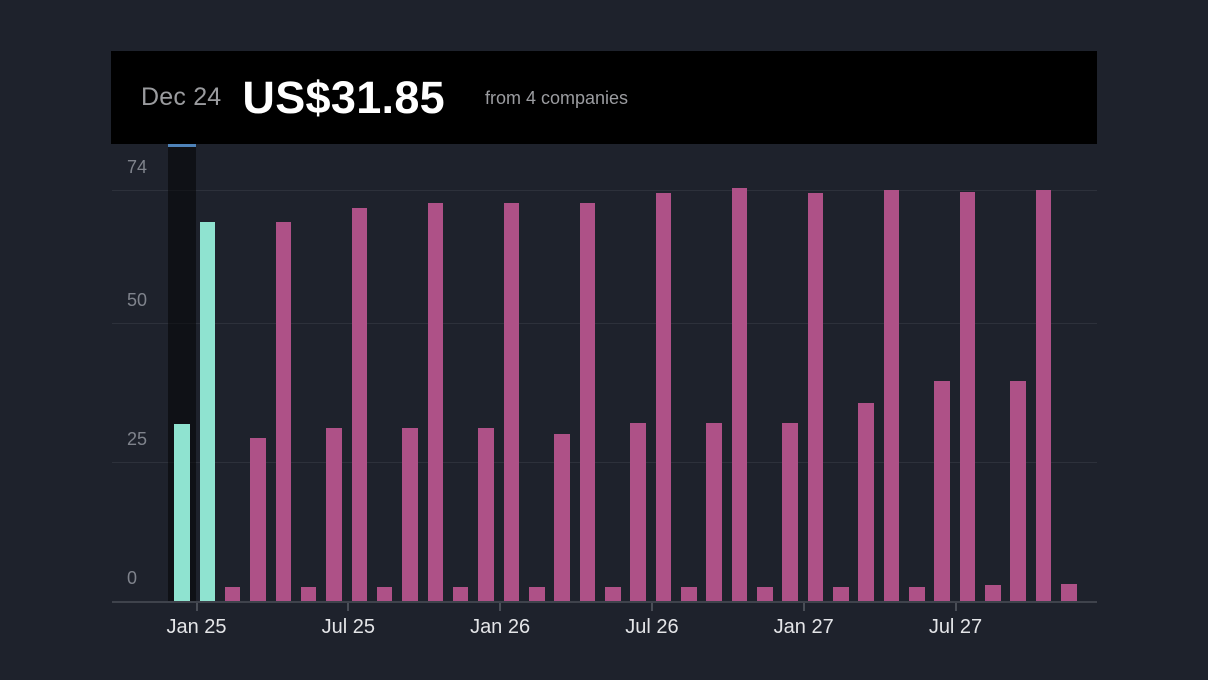 Image resolution: width=1208 pixels, height=680 pixels. What do you see at coordinates (500, 627) in the screenshot?
I see `x-axis-label-jan-26: Jan 26` at bounding box center [500, 627].